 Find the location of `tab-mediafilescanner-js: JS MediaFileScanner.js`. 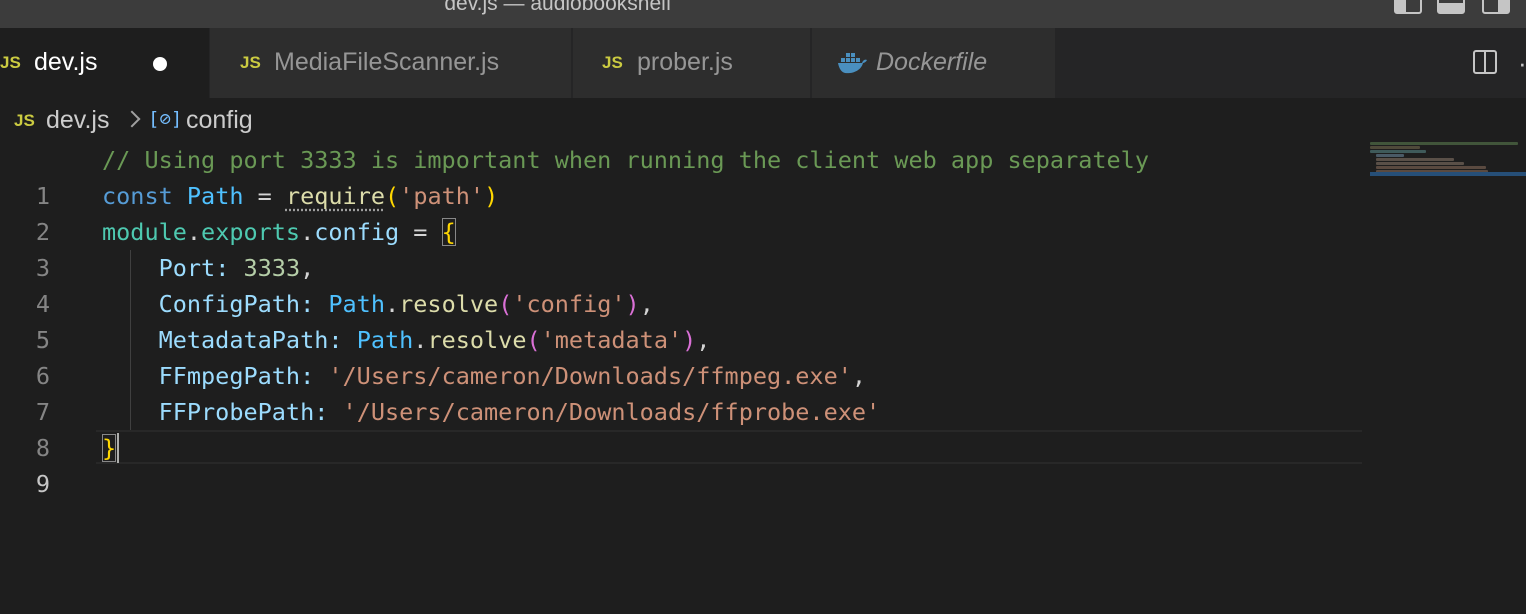

tab-mediafilescanner-js: JS MediaFileScanner.js is located at coordinates (391, 63).